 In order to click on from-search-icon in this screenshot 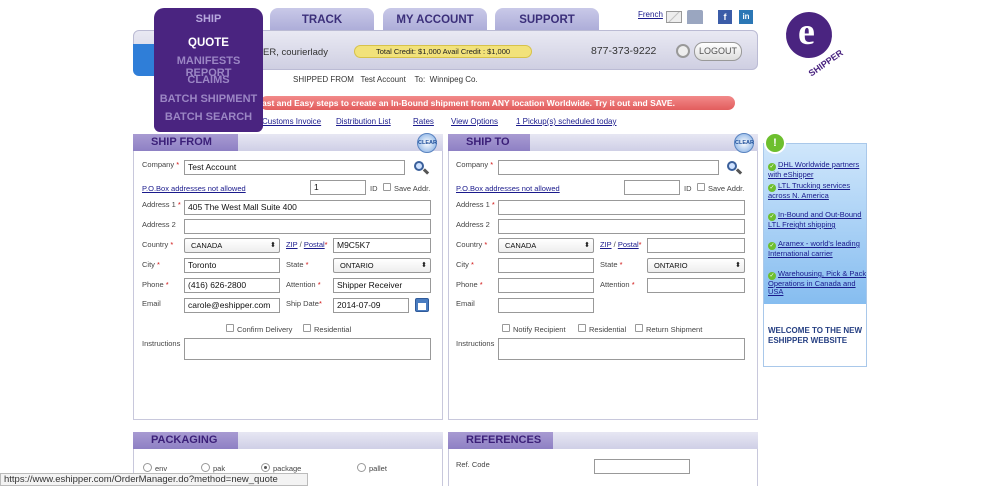, I will do `click(421, 168)`.